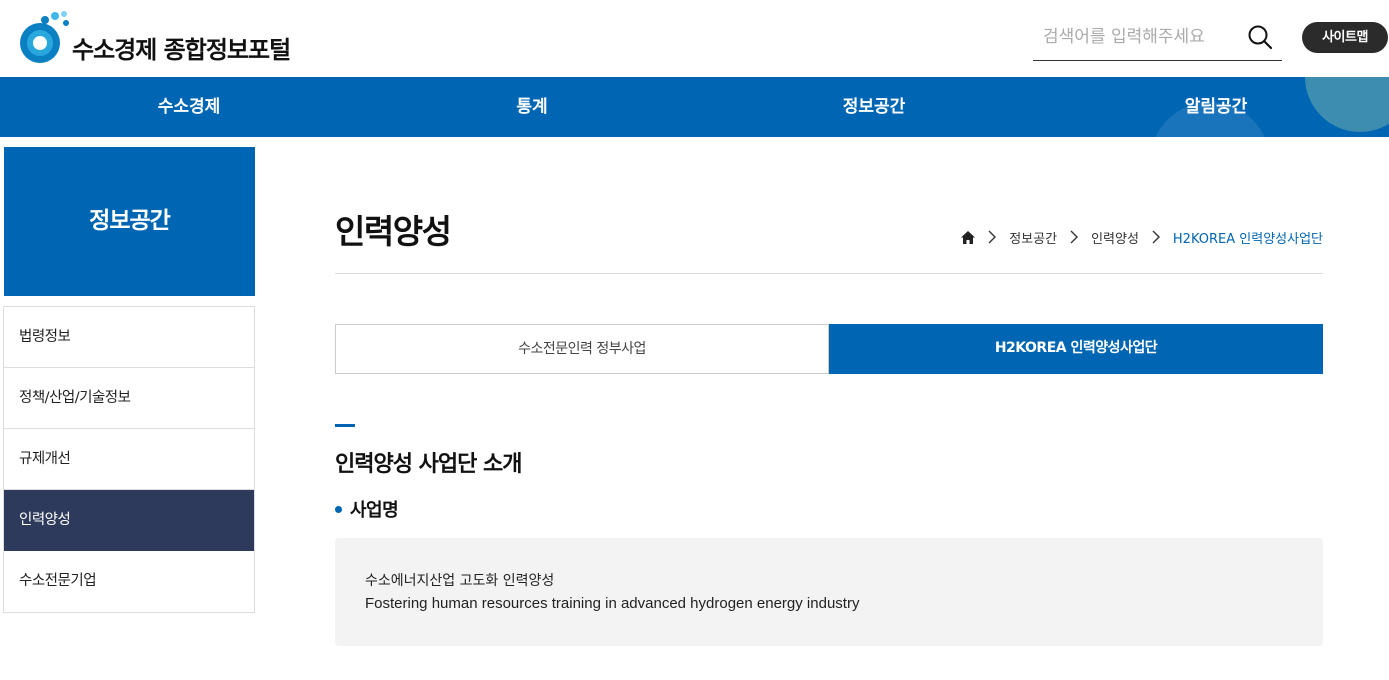 This screenshot has width=1389, height=680. Describe the element at coordinates (393, 231) in the screenshot. I see `page-title: 인력양성` at that location.